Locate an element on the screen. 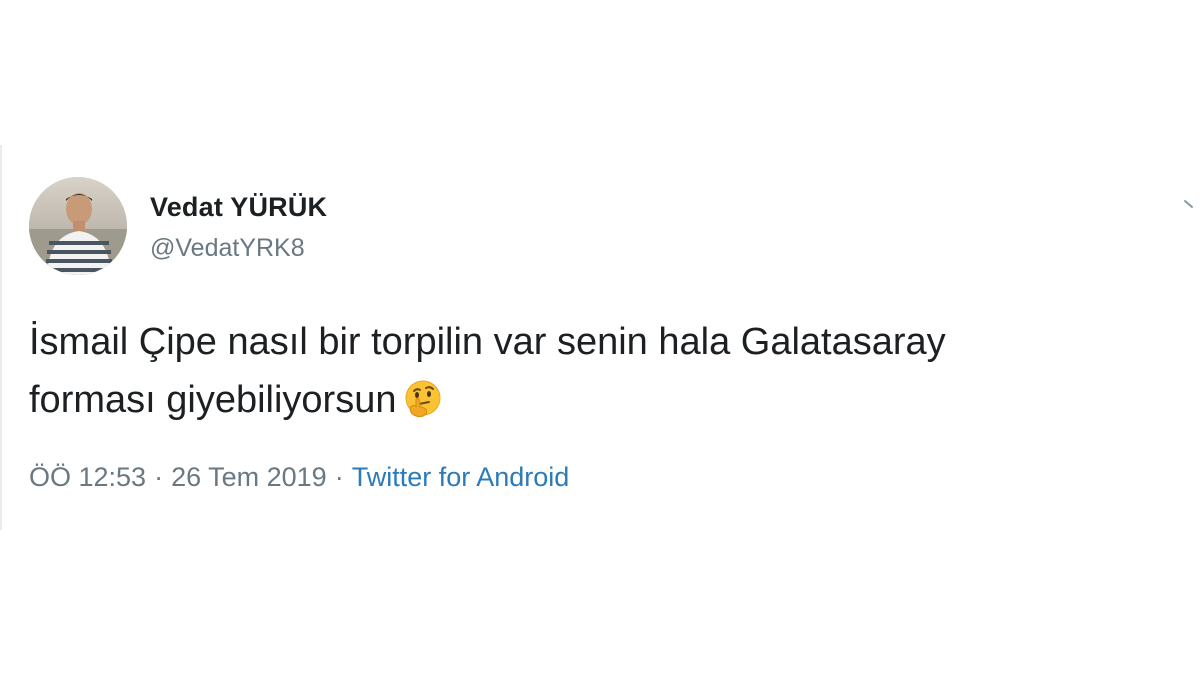 This screenshot has width=1200, height=675. avatar is located at coordinates (78, 226).